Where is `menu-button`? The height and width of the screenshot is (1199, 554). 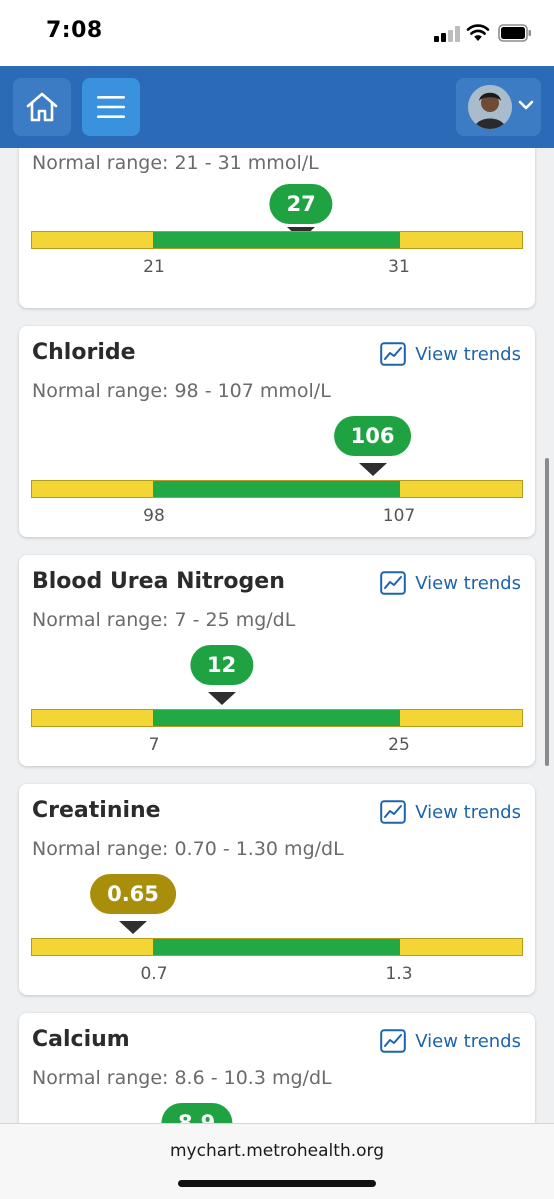 menu-button is located at coordinates (111, 107).